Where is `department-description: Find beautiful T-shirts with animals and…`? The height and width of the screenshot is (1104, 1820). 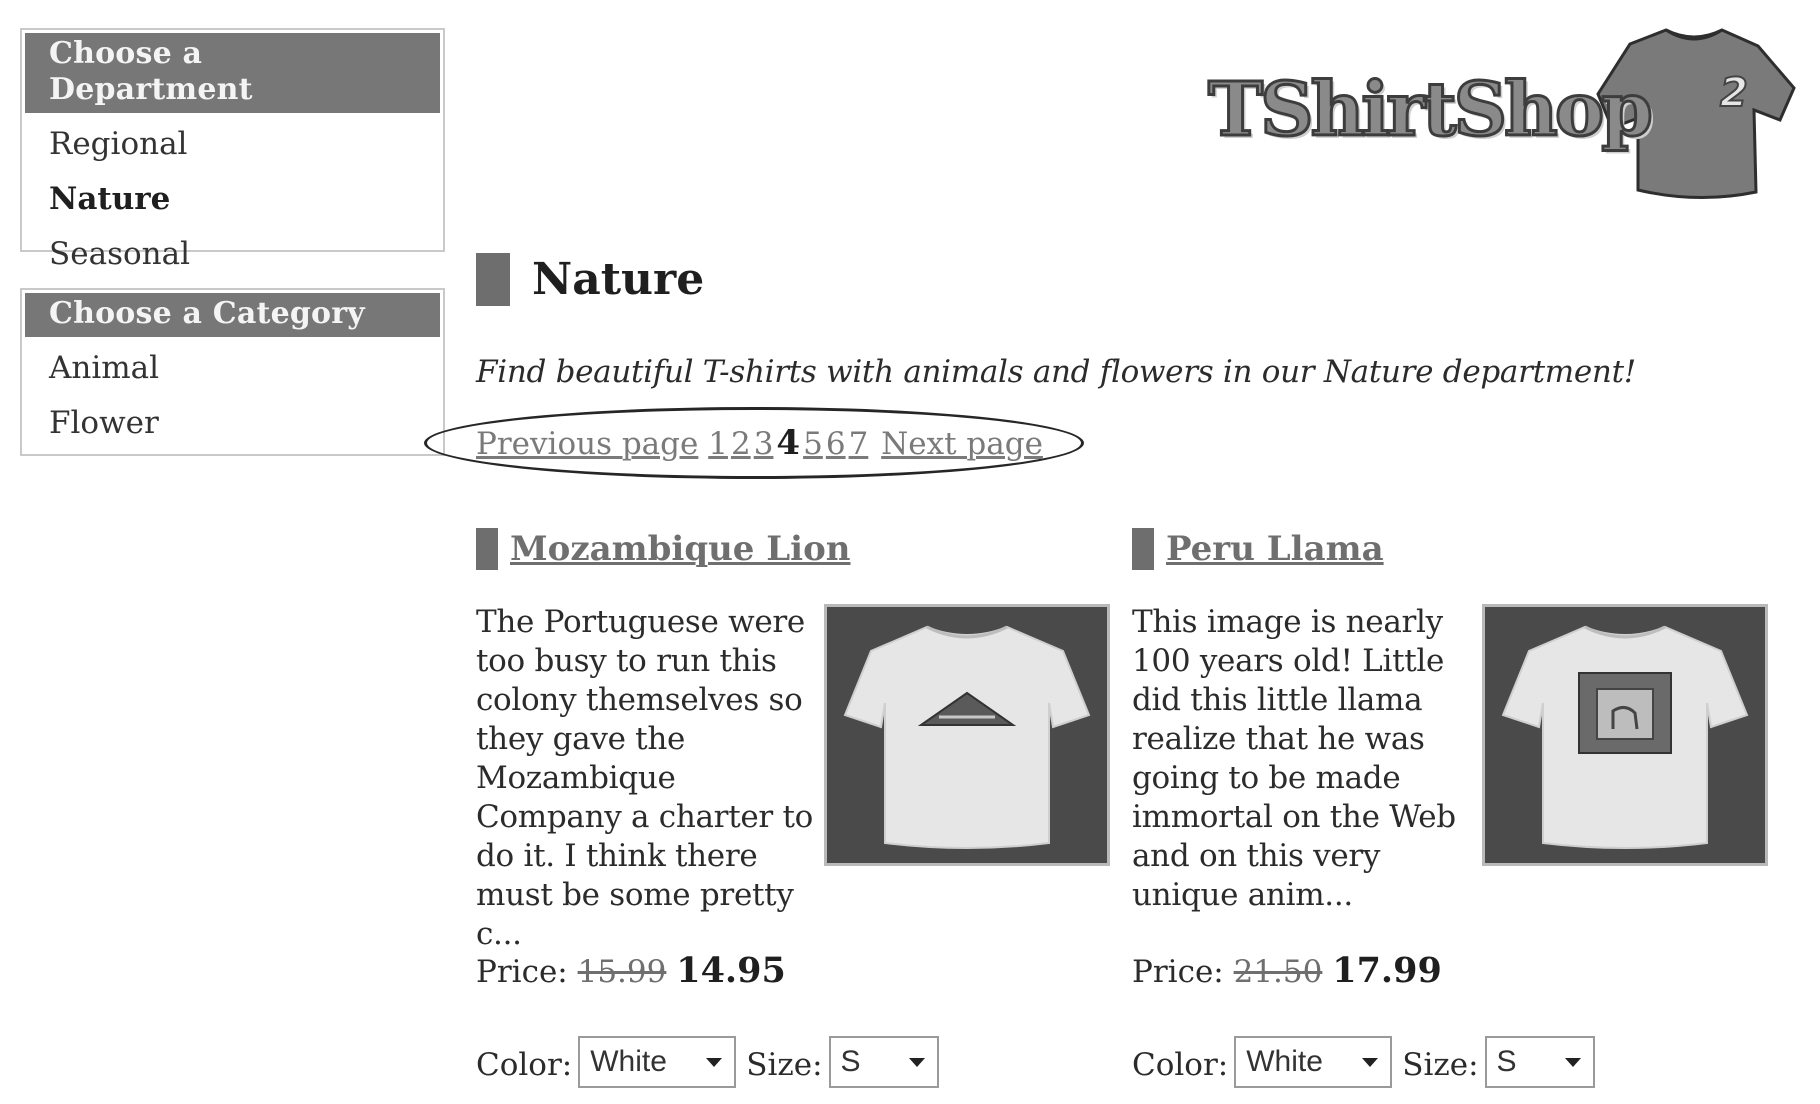
department-description: Find beautiful T-shirts with animals and… is located at coordinates (1056, 372).